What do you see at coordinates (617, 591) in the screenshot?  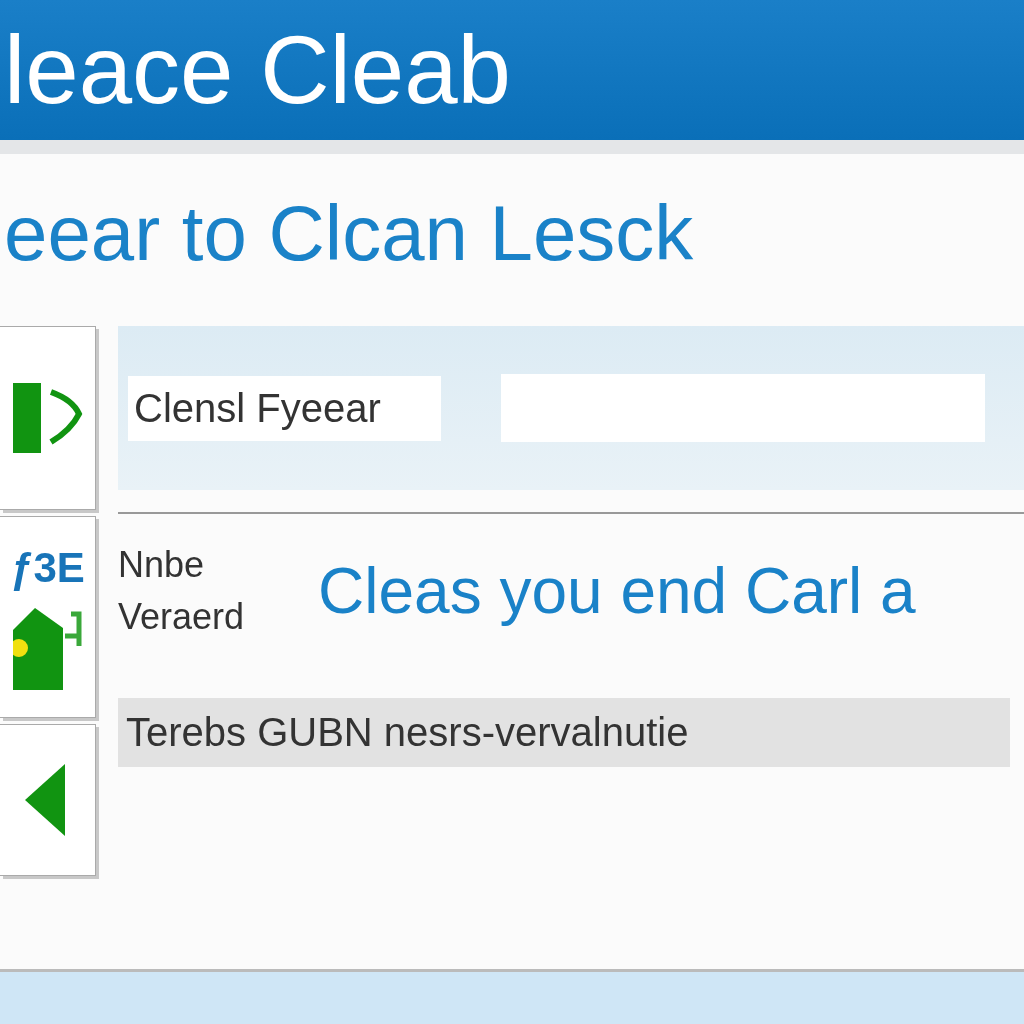 I see `banner-text: Cleas you end Carl a` at bounding box center [617, 591].